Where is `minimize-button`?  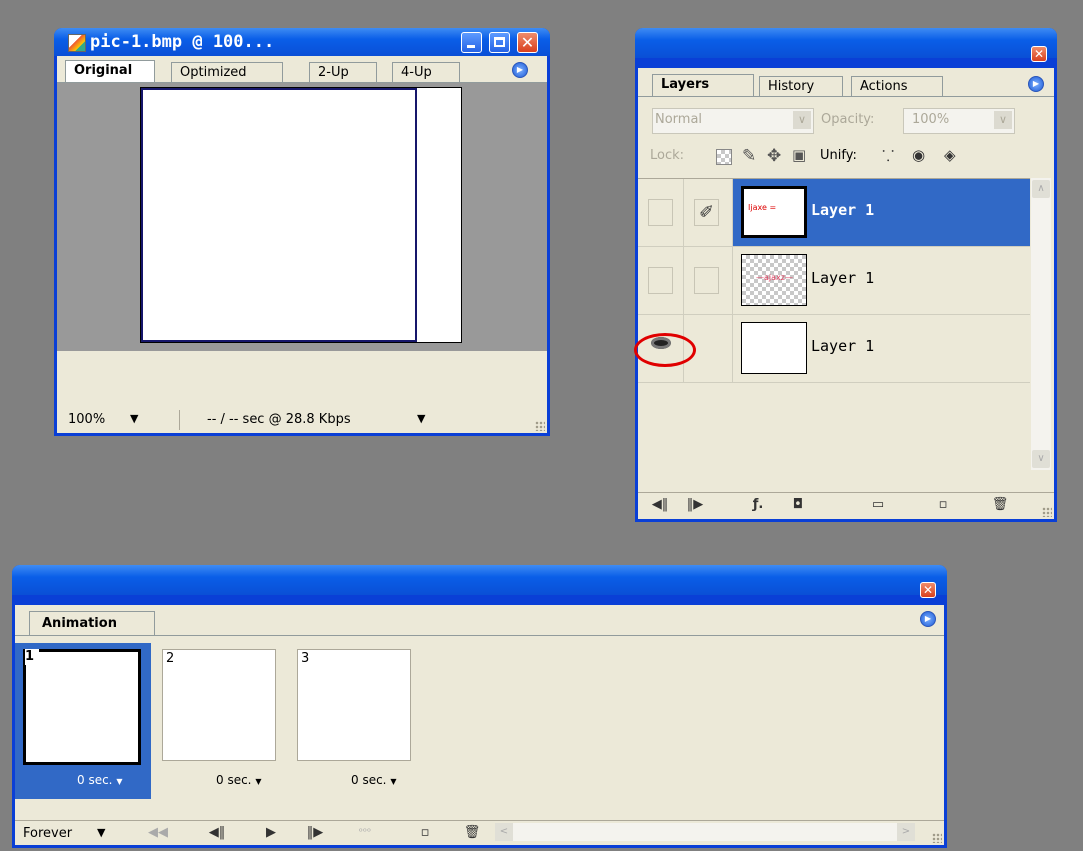 minimize-button is located at coordinates (471, 42).